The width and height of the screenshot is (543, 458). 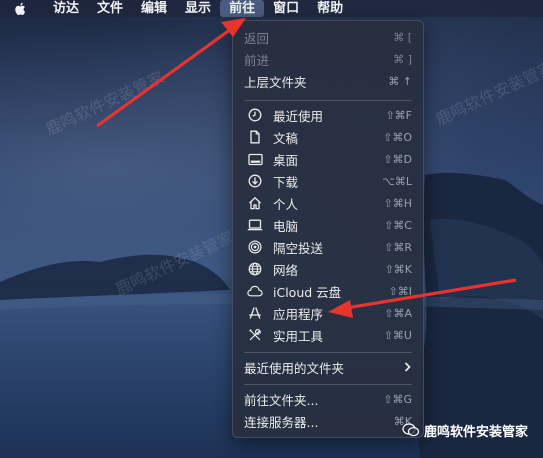 I want to click on shortcut-label: ⇧⌘D, so click(x=397, y=159).